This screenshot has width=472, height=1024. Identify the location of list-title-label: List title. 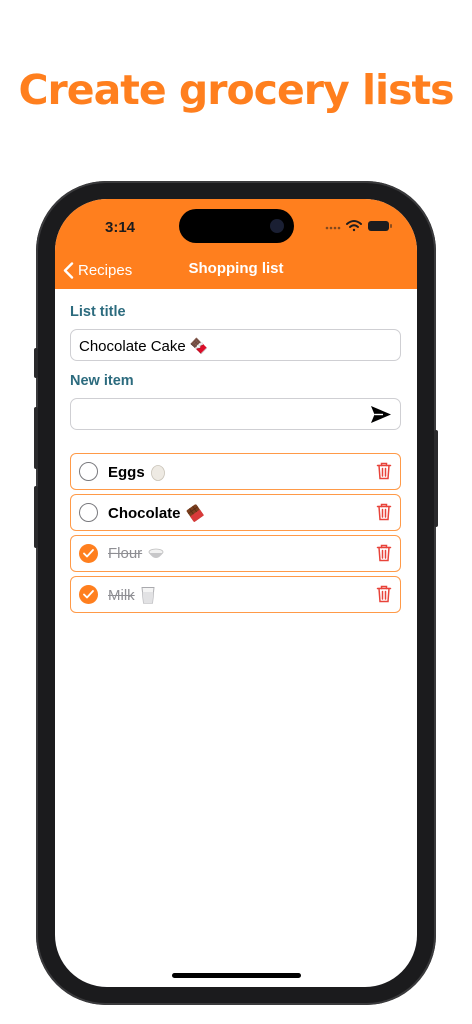
(98, 312).